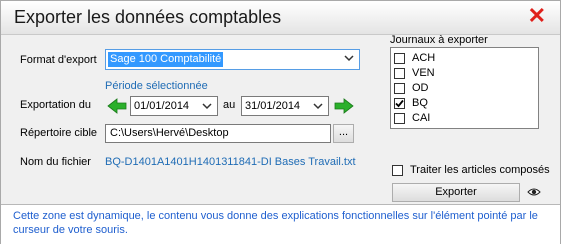 This screenshot has height=244, width=561. I want to click on title-bar: Exporter les données comptables ✕, so click(280, 18).